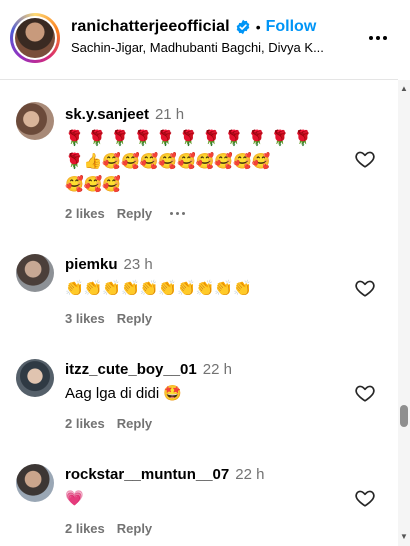  I want to click on owner-line: ranichatterjeeofficial • Follow, so click(193, 27).